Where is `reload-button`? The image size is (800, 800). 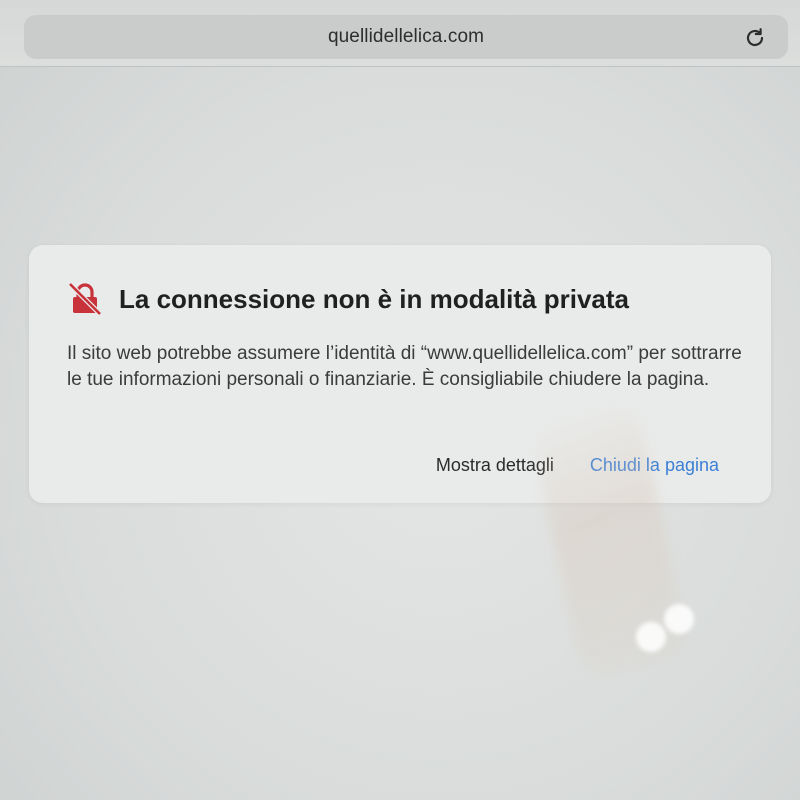 reload-button is located at coordinates (755, 38).